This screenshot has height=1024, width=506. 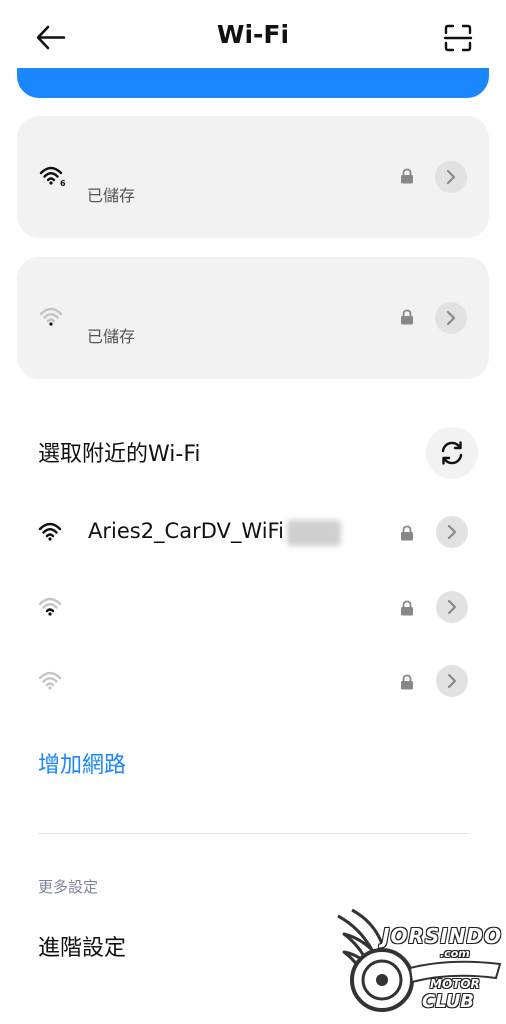 I want to click on watermark-logo: JORSINDO .com MOTOR CLUB, so click(x=418, y=961).